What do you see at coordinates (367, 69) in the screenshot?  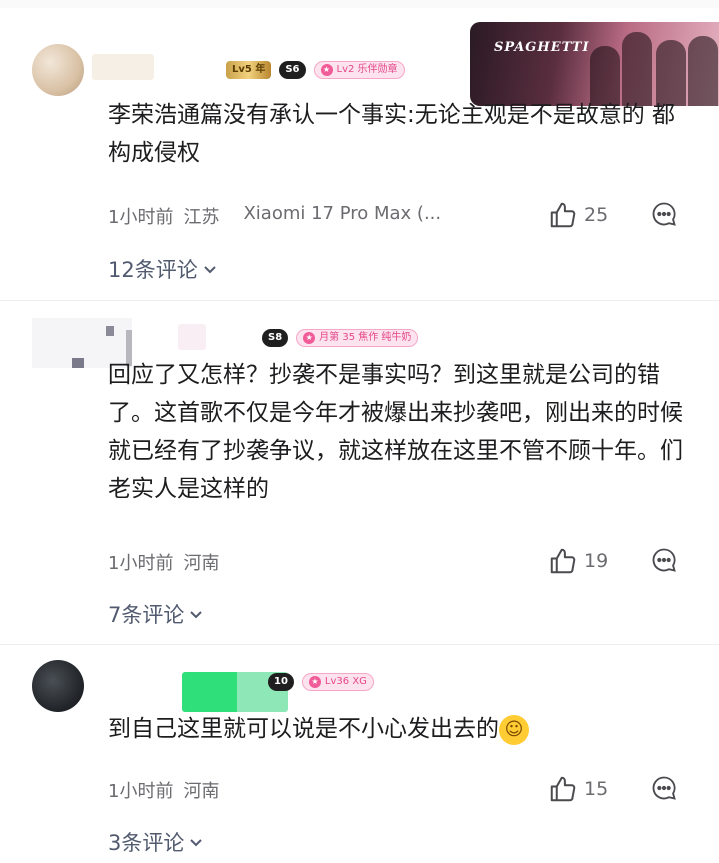 I see `fan-medal-label: Lv2 乐伴勋章` at bounding box center [367, 69].